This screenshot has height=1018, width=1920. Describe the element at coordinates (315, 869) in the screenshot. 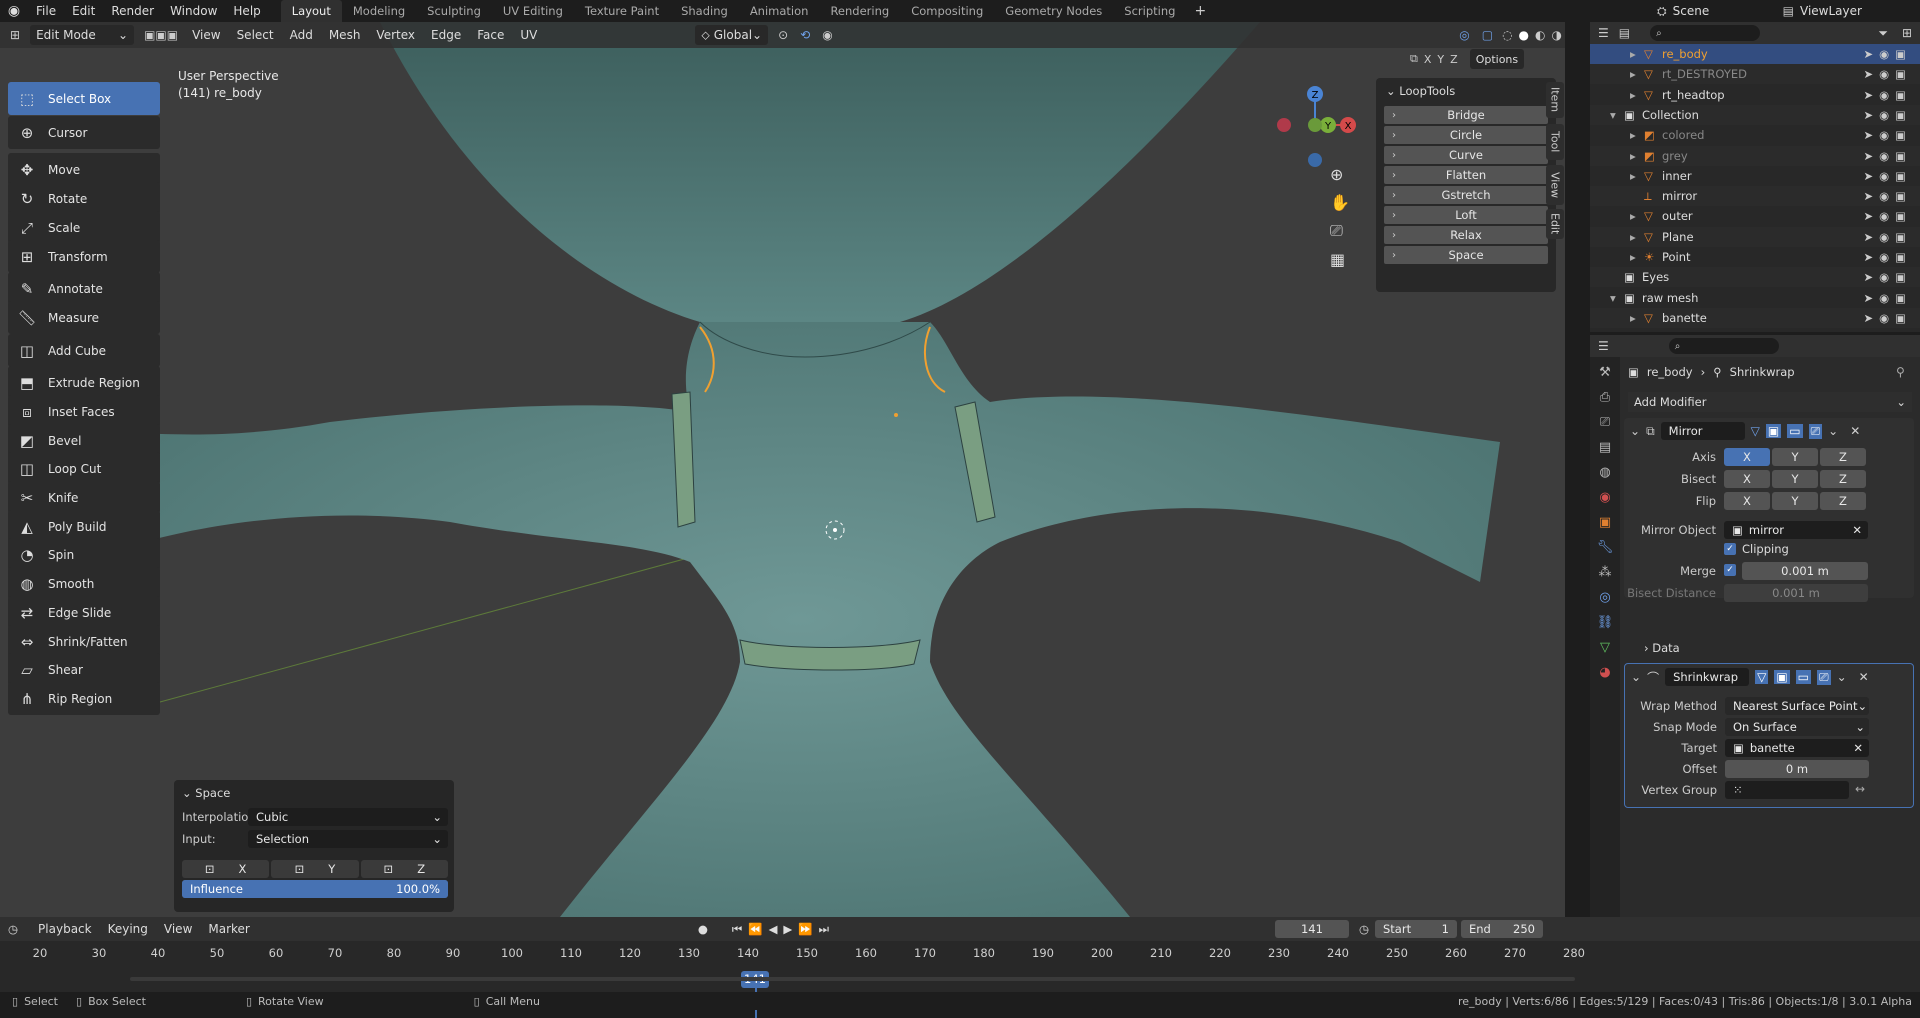

I see `lock-y-toggle: ⊡ Y` at that location.